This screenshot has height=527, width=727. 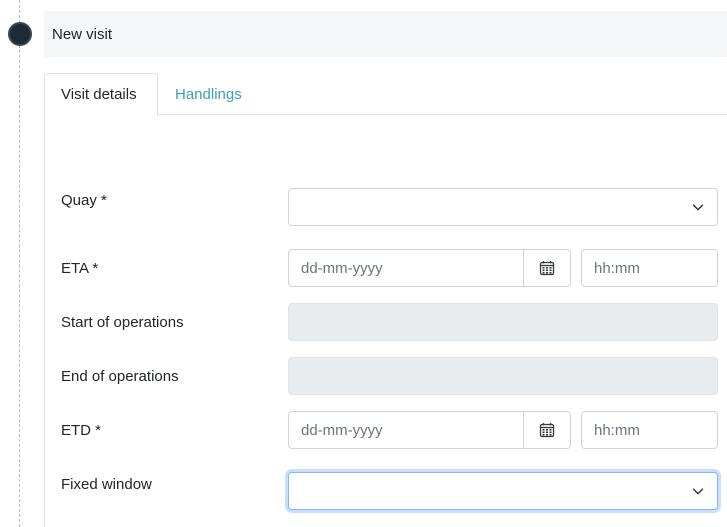 What do you see at coordinates (385, 94) in the screenshot?
I see `tab-bar: Visit details Handlings` at bounding box center [385, 94].